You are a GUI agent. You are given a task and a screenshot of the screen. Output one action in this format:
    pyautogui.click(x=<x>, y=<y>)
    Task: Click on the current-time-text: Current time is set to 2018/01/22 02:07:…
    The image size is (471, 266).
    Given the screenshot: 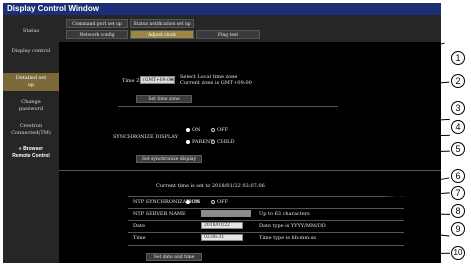 What is the action you would take?
    pyautogui.click(x=210, y=186)
    